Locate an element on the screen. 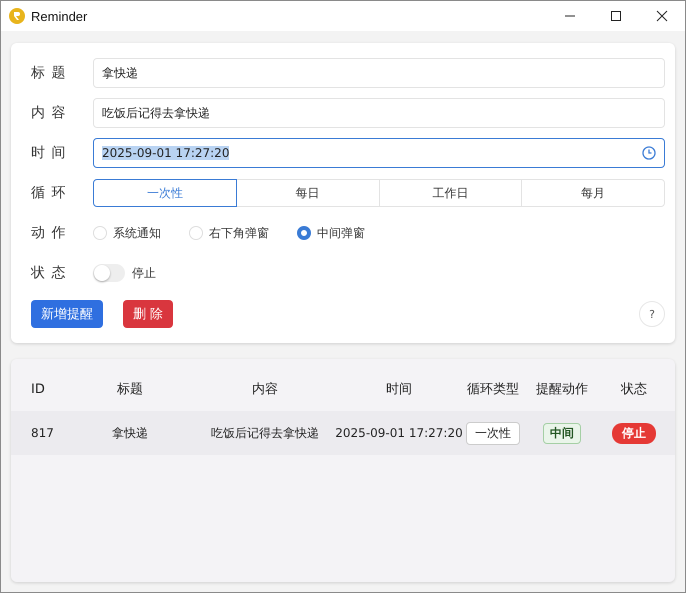 The width and height of the screenshot is (686, 593). app-logo-icon is located at coordinates (17, 16).